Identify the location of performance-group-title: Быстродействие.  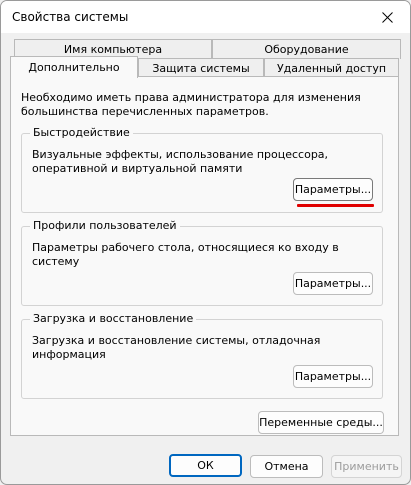
(81, 133).